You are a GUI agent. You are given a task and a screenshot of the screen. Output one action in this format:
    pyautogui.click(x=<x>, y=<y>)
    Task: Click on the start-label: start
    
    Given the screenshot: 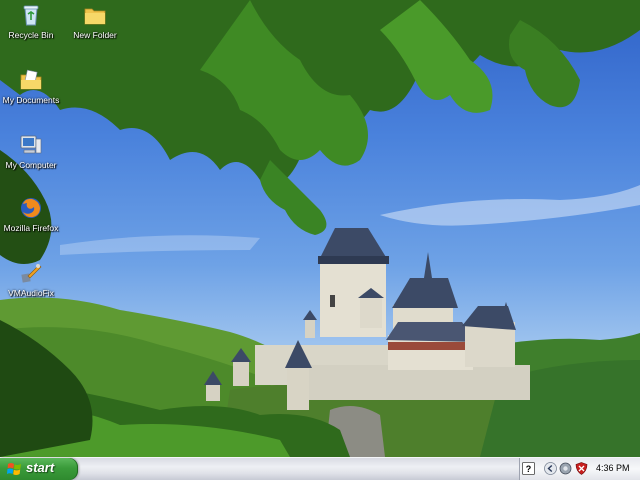 What is the action you would take?
    pyautogui.click(x=40, y=467)
    